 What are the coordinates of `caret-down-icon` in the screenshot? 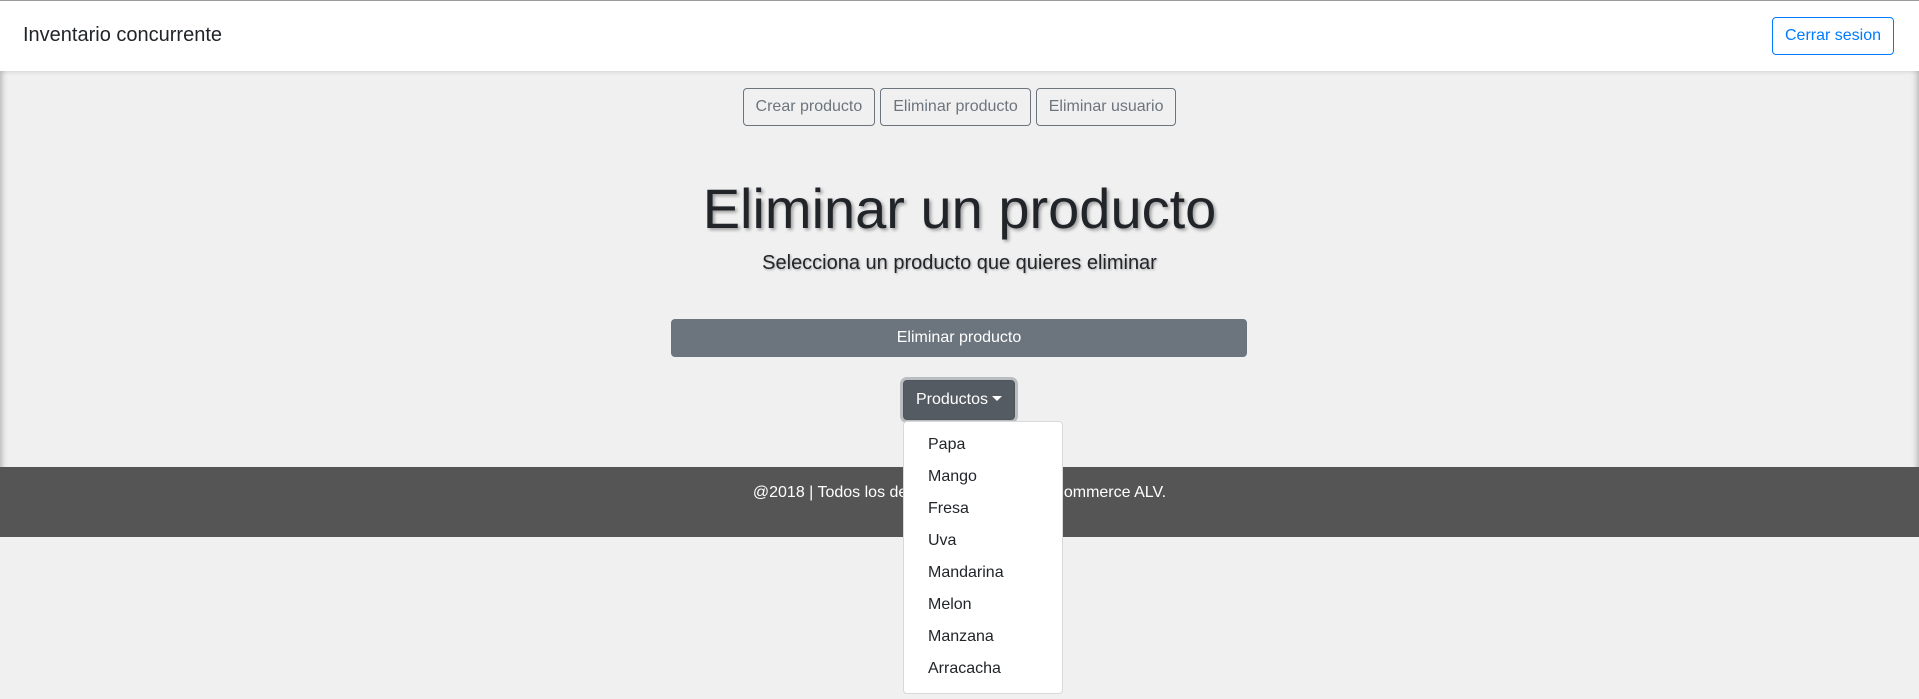 It's located at (997, 398).